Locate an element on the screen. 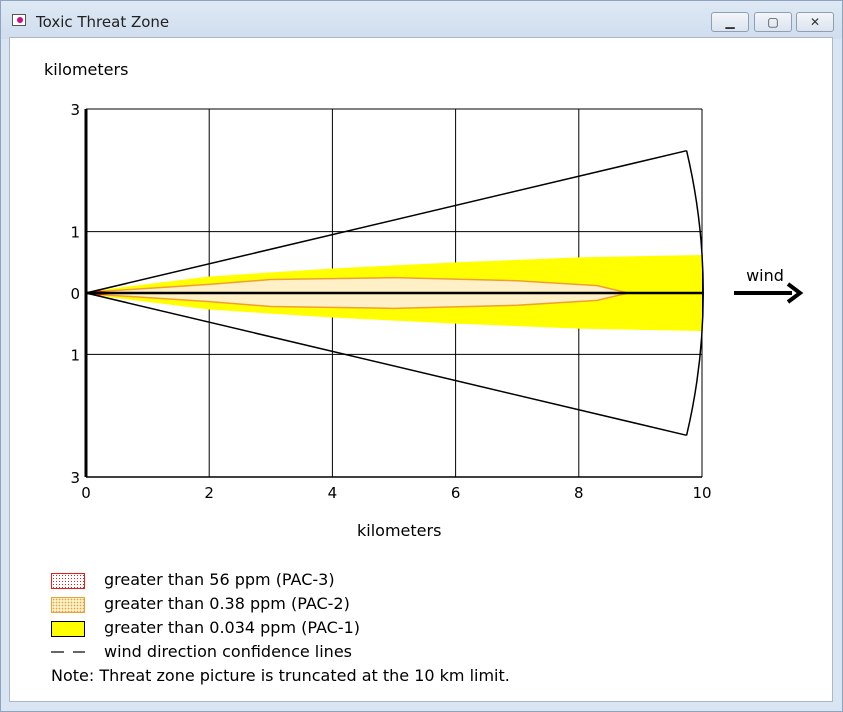  x-tick-label: 4 is located at coordinates (333, 493).